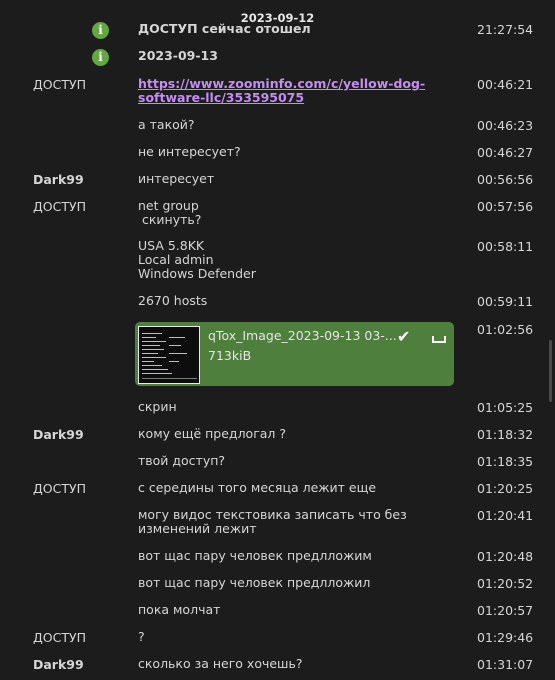  What do you see at coordinates (505, 556) in the screenshot?
I see `message-time: 01:20:48` at bounding box center [505, 556].